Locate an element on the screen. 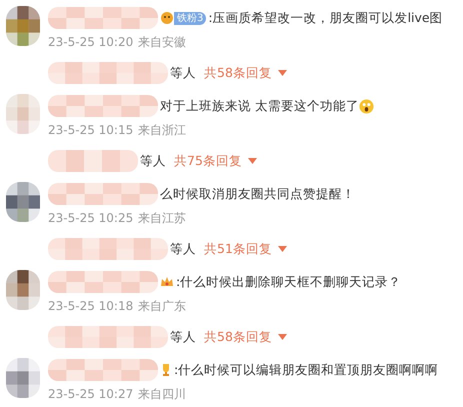 The height and width of the screenshot is (407, 463). comment-location: 来自浙江 is located at coordinates (162, 130).